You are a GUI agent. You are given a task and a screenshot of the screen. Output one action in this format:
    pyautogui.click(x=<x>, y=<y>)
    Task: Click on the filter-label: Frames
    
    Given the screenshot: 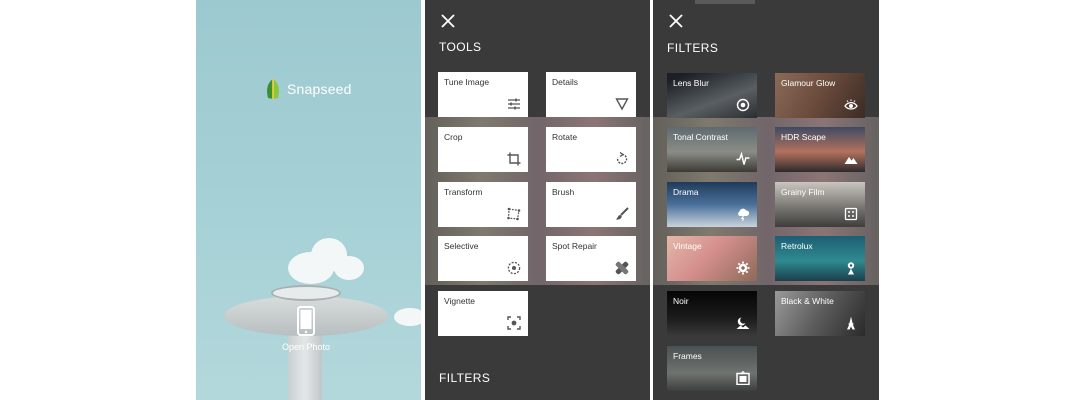 What is the action you would take?
    pyautogui.click(x=687, y=356)
    